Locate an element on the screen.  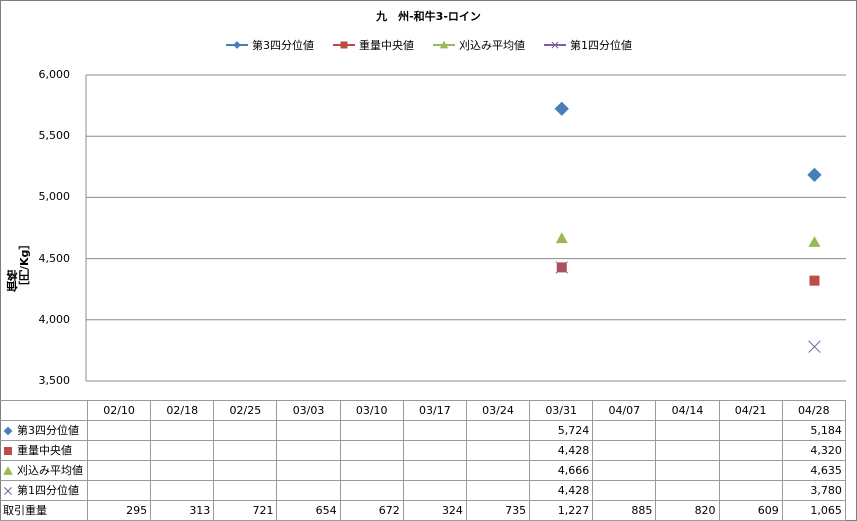
data-point-series3-04/28 is located at coordinates (814, 241).